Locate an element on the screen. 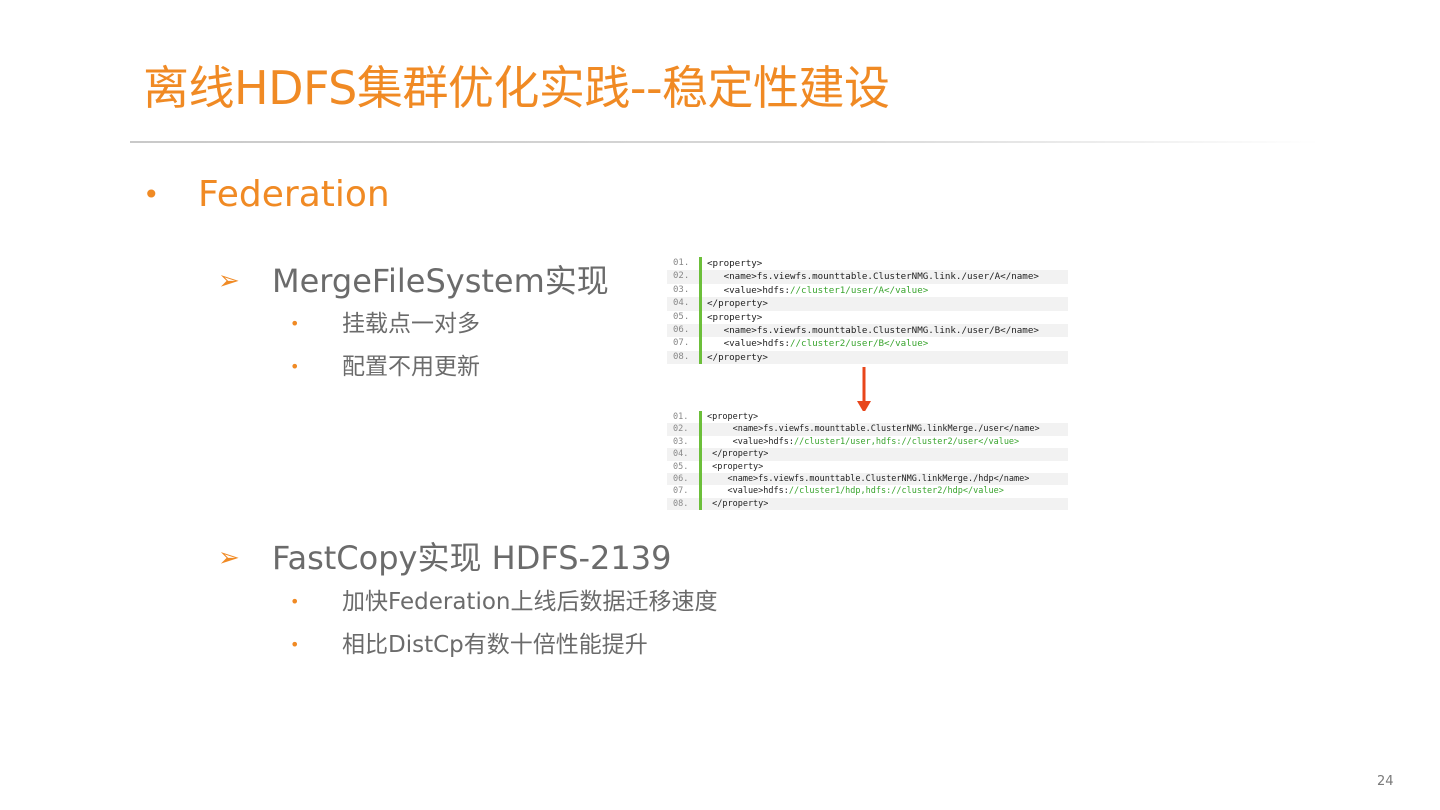 This screenshot has width=1440, height=810. section-heading: FastCopy实现 HDFS-2139 is located at coordinates (472, 558).